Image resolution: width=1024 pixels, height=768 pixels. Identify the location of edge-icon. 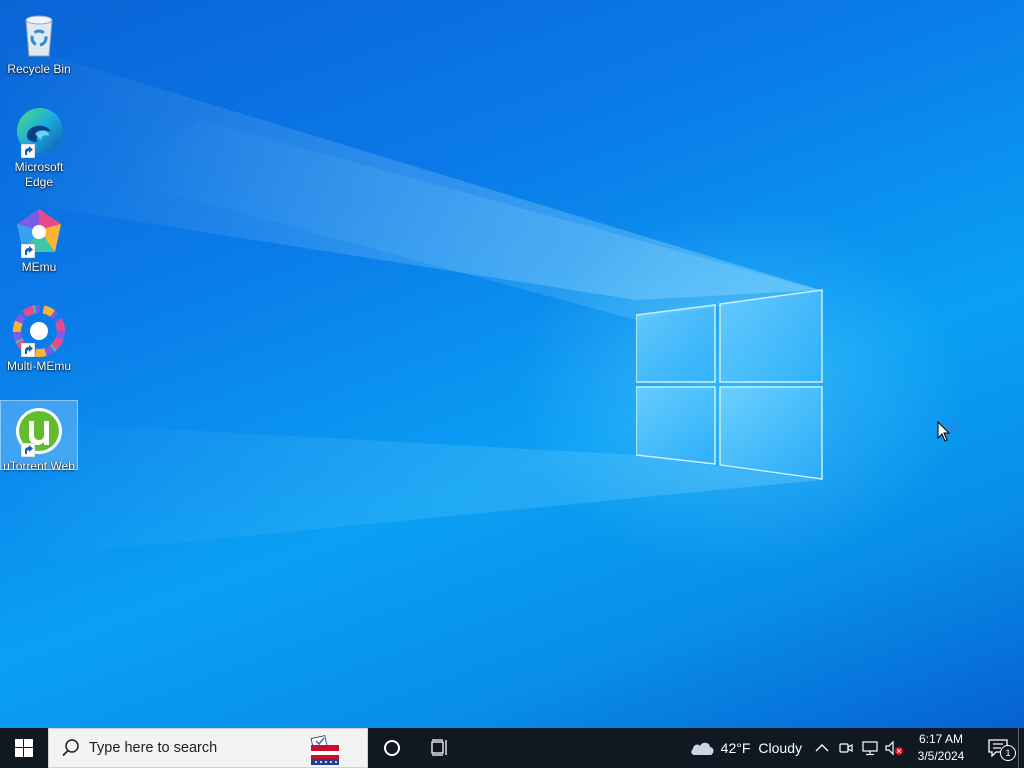
(39, 132).